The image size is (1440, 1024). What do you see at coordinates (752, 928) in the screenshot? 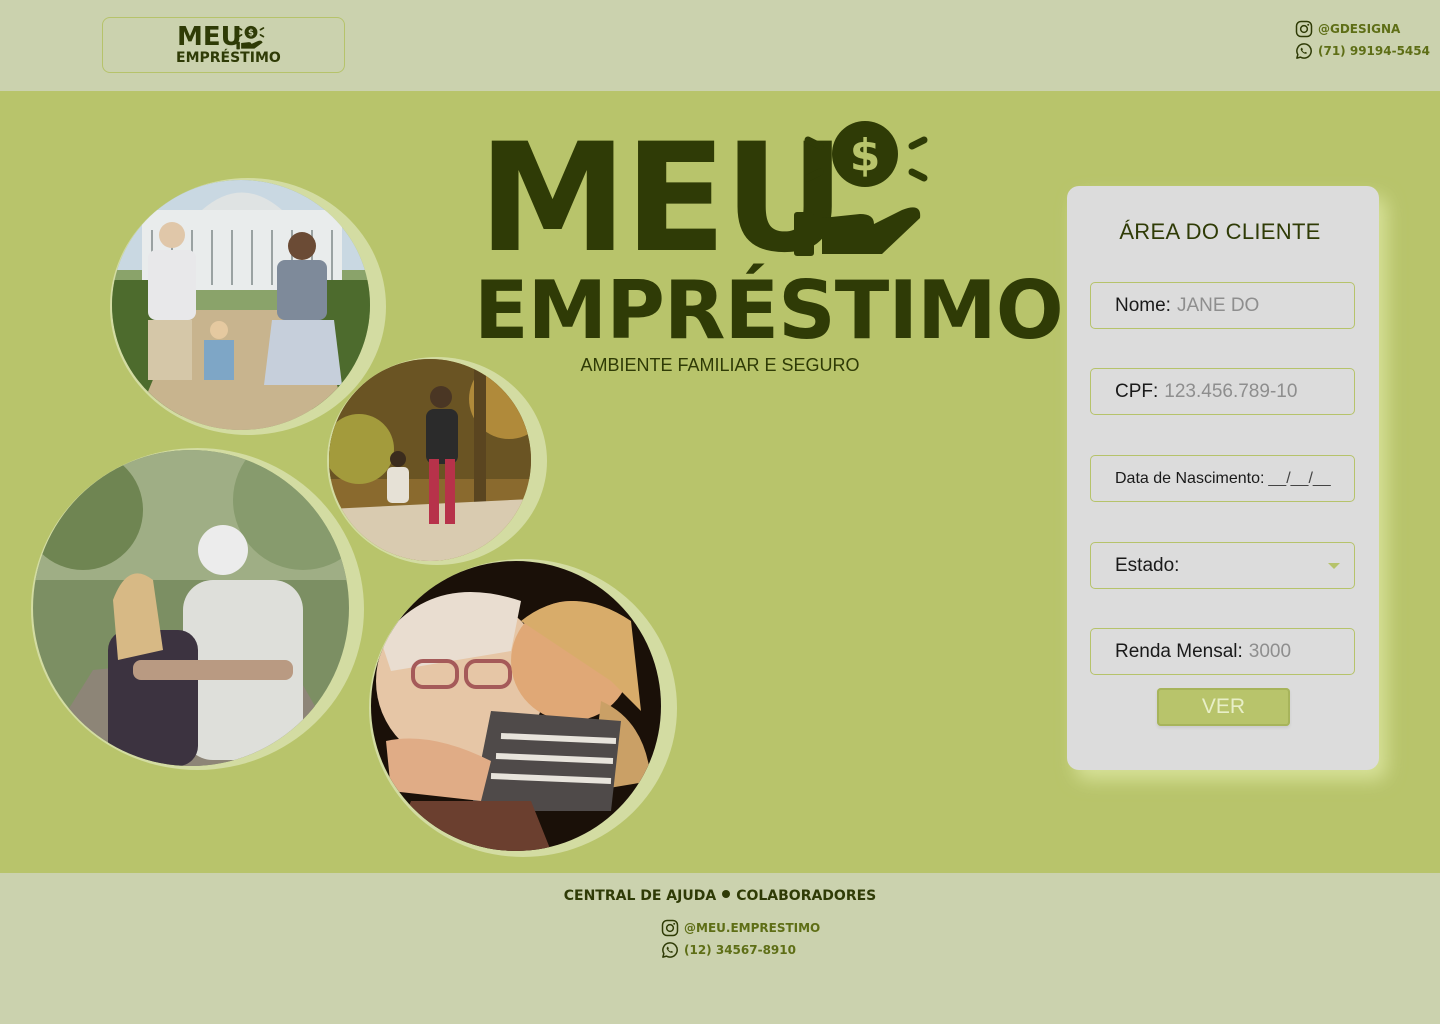
I see `footer-instagram-handle: @MEU.EMPRESTIMO` at bounding box center [752, 928].